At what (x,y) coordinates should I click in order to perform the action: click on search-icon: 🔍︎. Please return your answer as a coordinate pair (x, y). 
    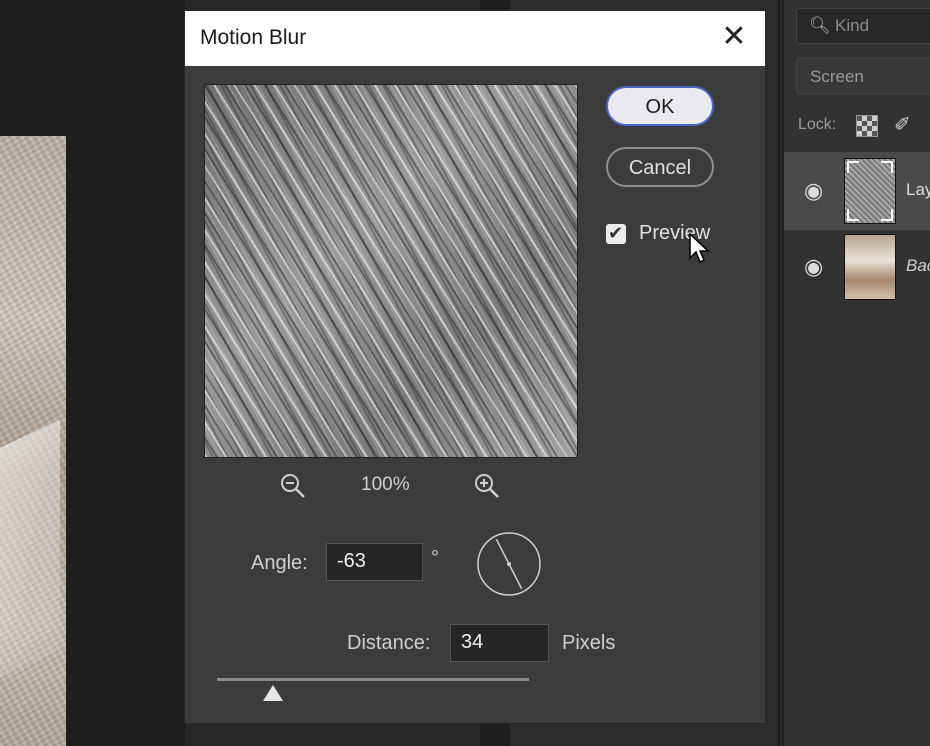
    Looking at the image, I should click on (820, 25).